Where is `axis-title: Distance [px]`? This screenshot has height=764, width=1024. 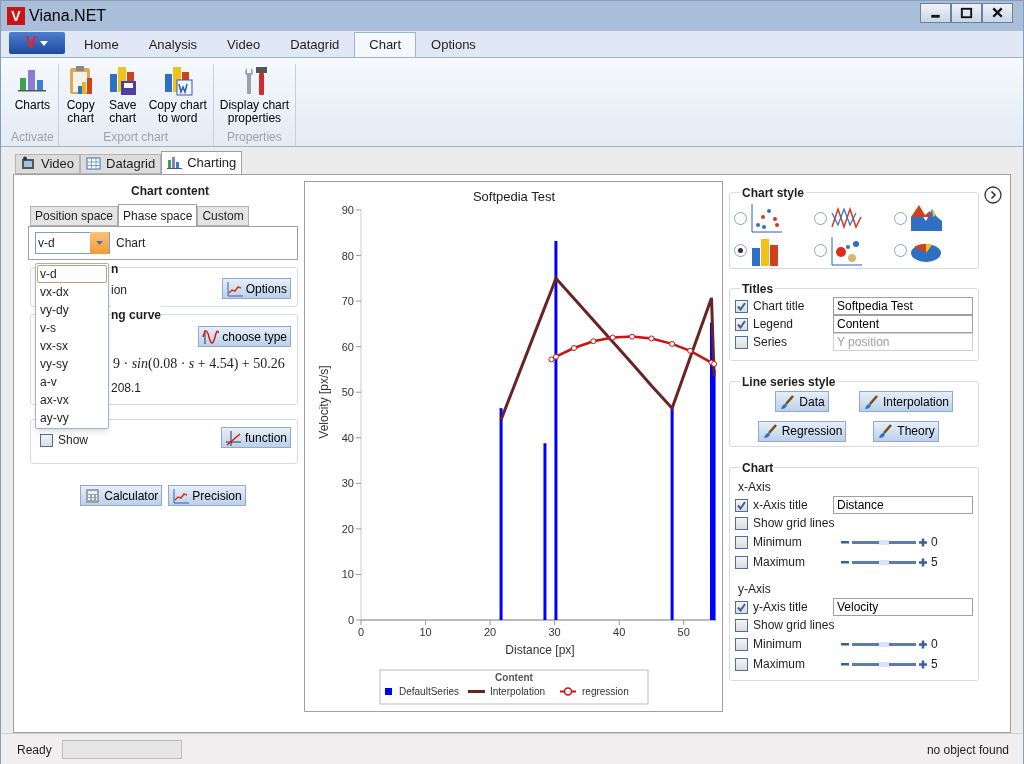
axis-title: Distance [px] is located at coordinates (540, 650).